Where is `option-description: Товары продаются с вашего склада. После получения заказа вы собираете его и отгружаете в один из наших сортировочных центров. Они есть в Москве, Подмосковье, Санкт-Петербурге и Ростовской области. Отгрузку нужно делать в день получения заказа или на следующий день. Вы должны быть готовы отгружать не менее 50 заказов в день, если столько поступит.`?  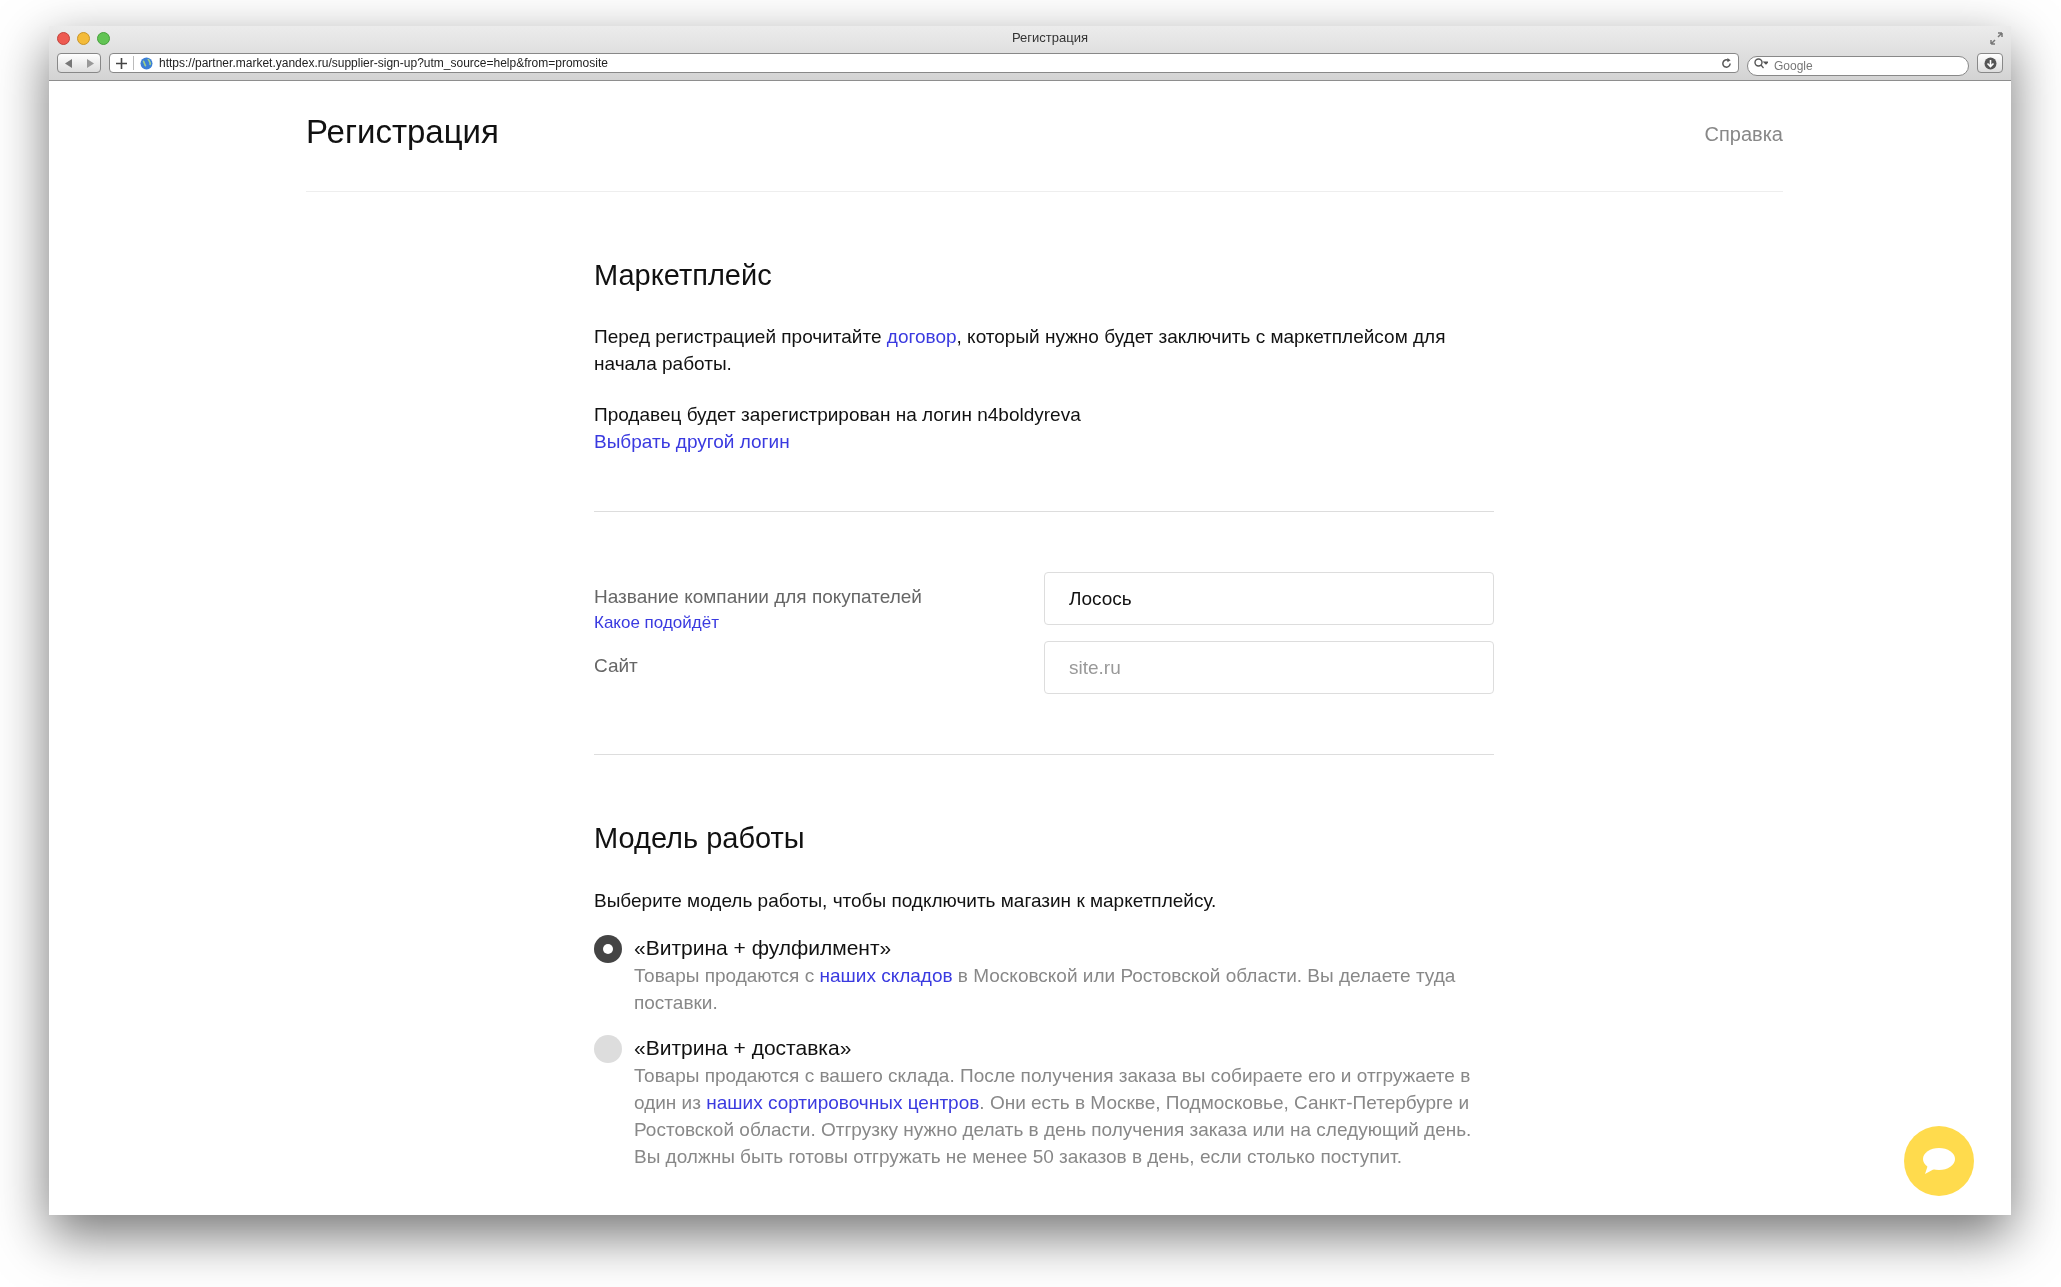 option-description: Товары продаются с вашего склада. После получения заказа вы собираете его и отгружаете в один из наших сортировочных центров. Они есть в Москве, Подмосковье, Санкт-Петербурге и Ростовской области. Отгрузку нужно делать в день получения заказа или на следующий день. Вы должны быть готовы отгружать не менее 50 заказов в день, если столько поступит. is located at coordinates (1053, 1116).